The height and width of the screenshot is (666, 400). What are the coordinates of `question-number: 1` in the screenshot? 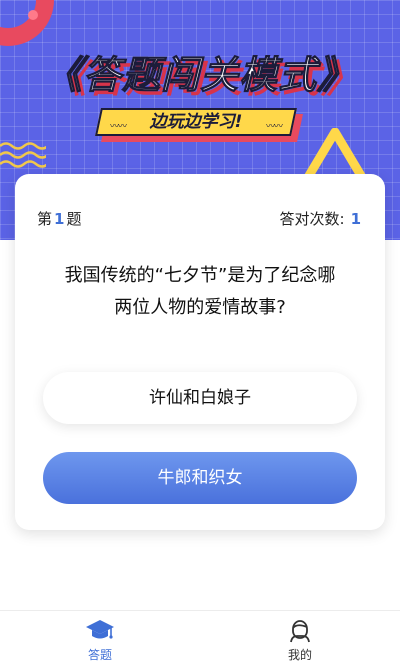 It's located at (59, 219).